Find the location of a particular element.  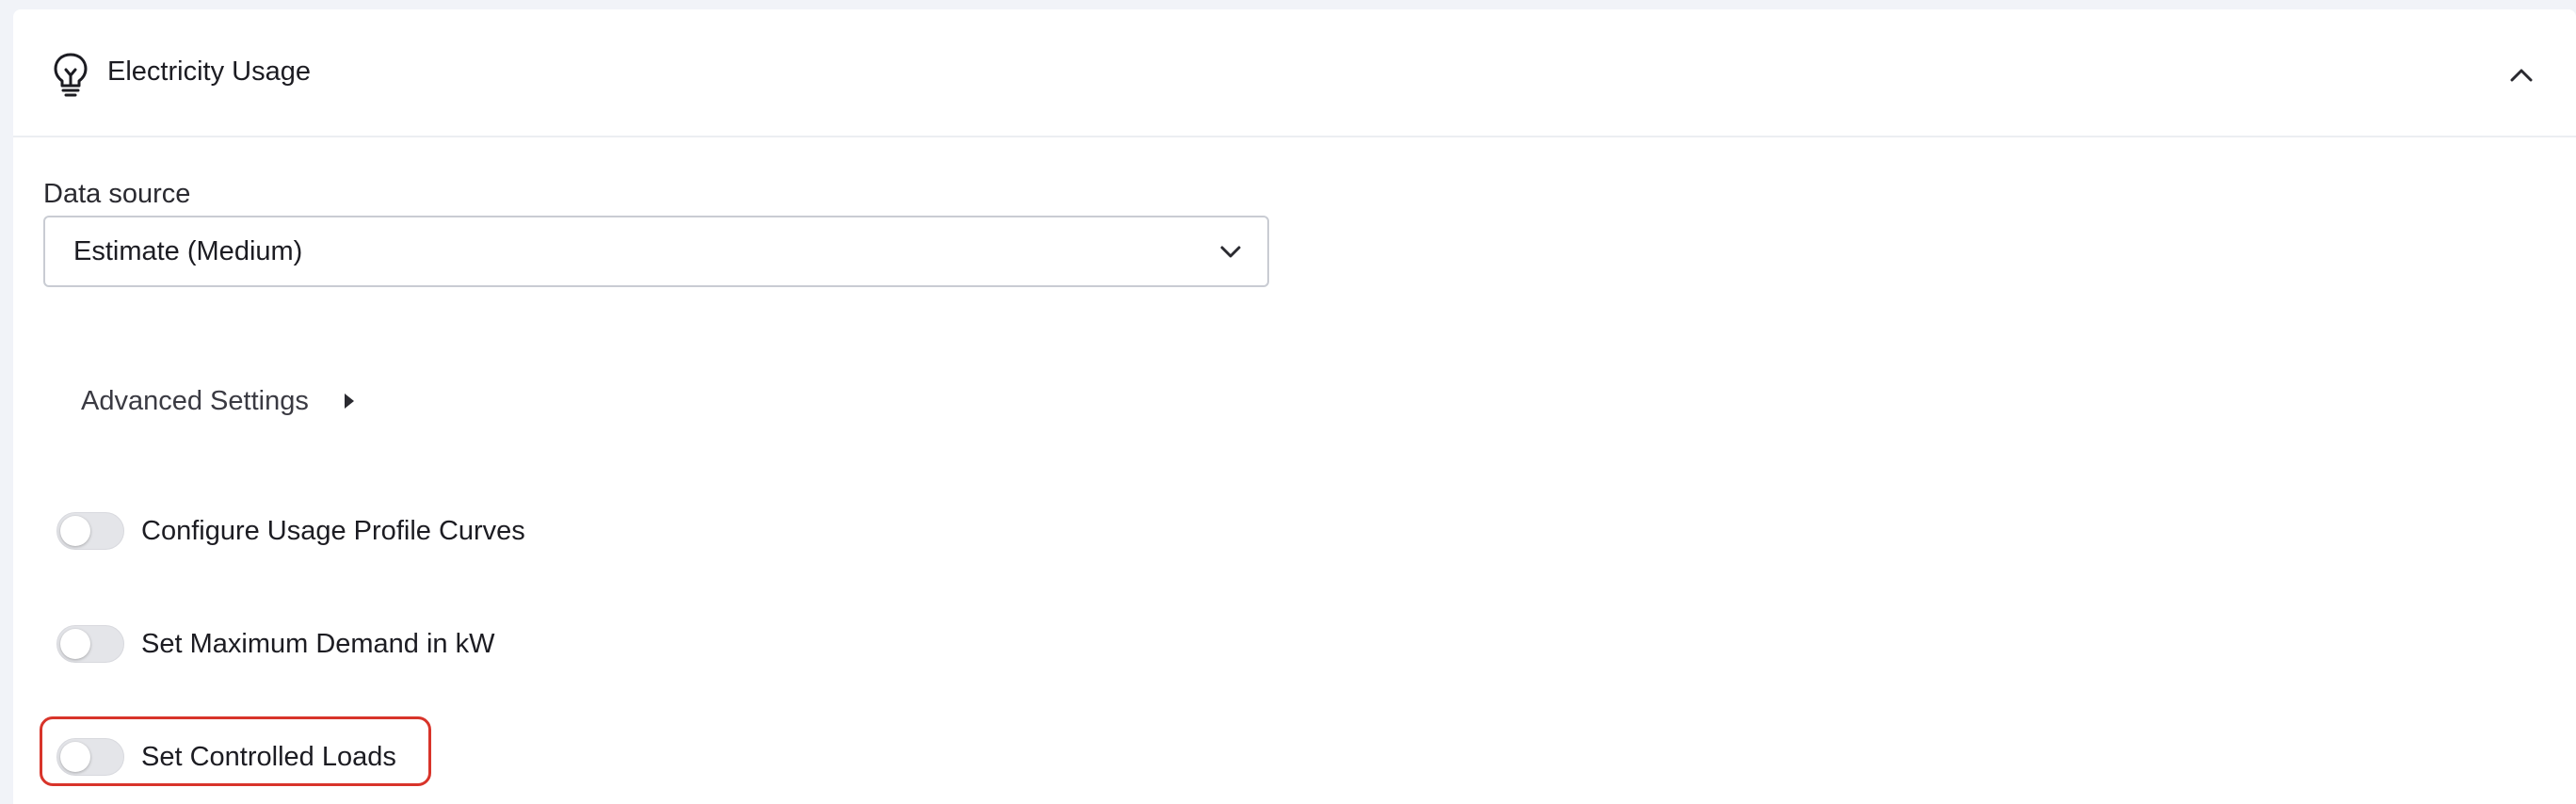

data-source-label: Data source is located at coordinates (117, 194).